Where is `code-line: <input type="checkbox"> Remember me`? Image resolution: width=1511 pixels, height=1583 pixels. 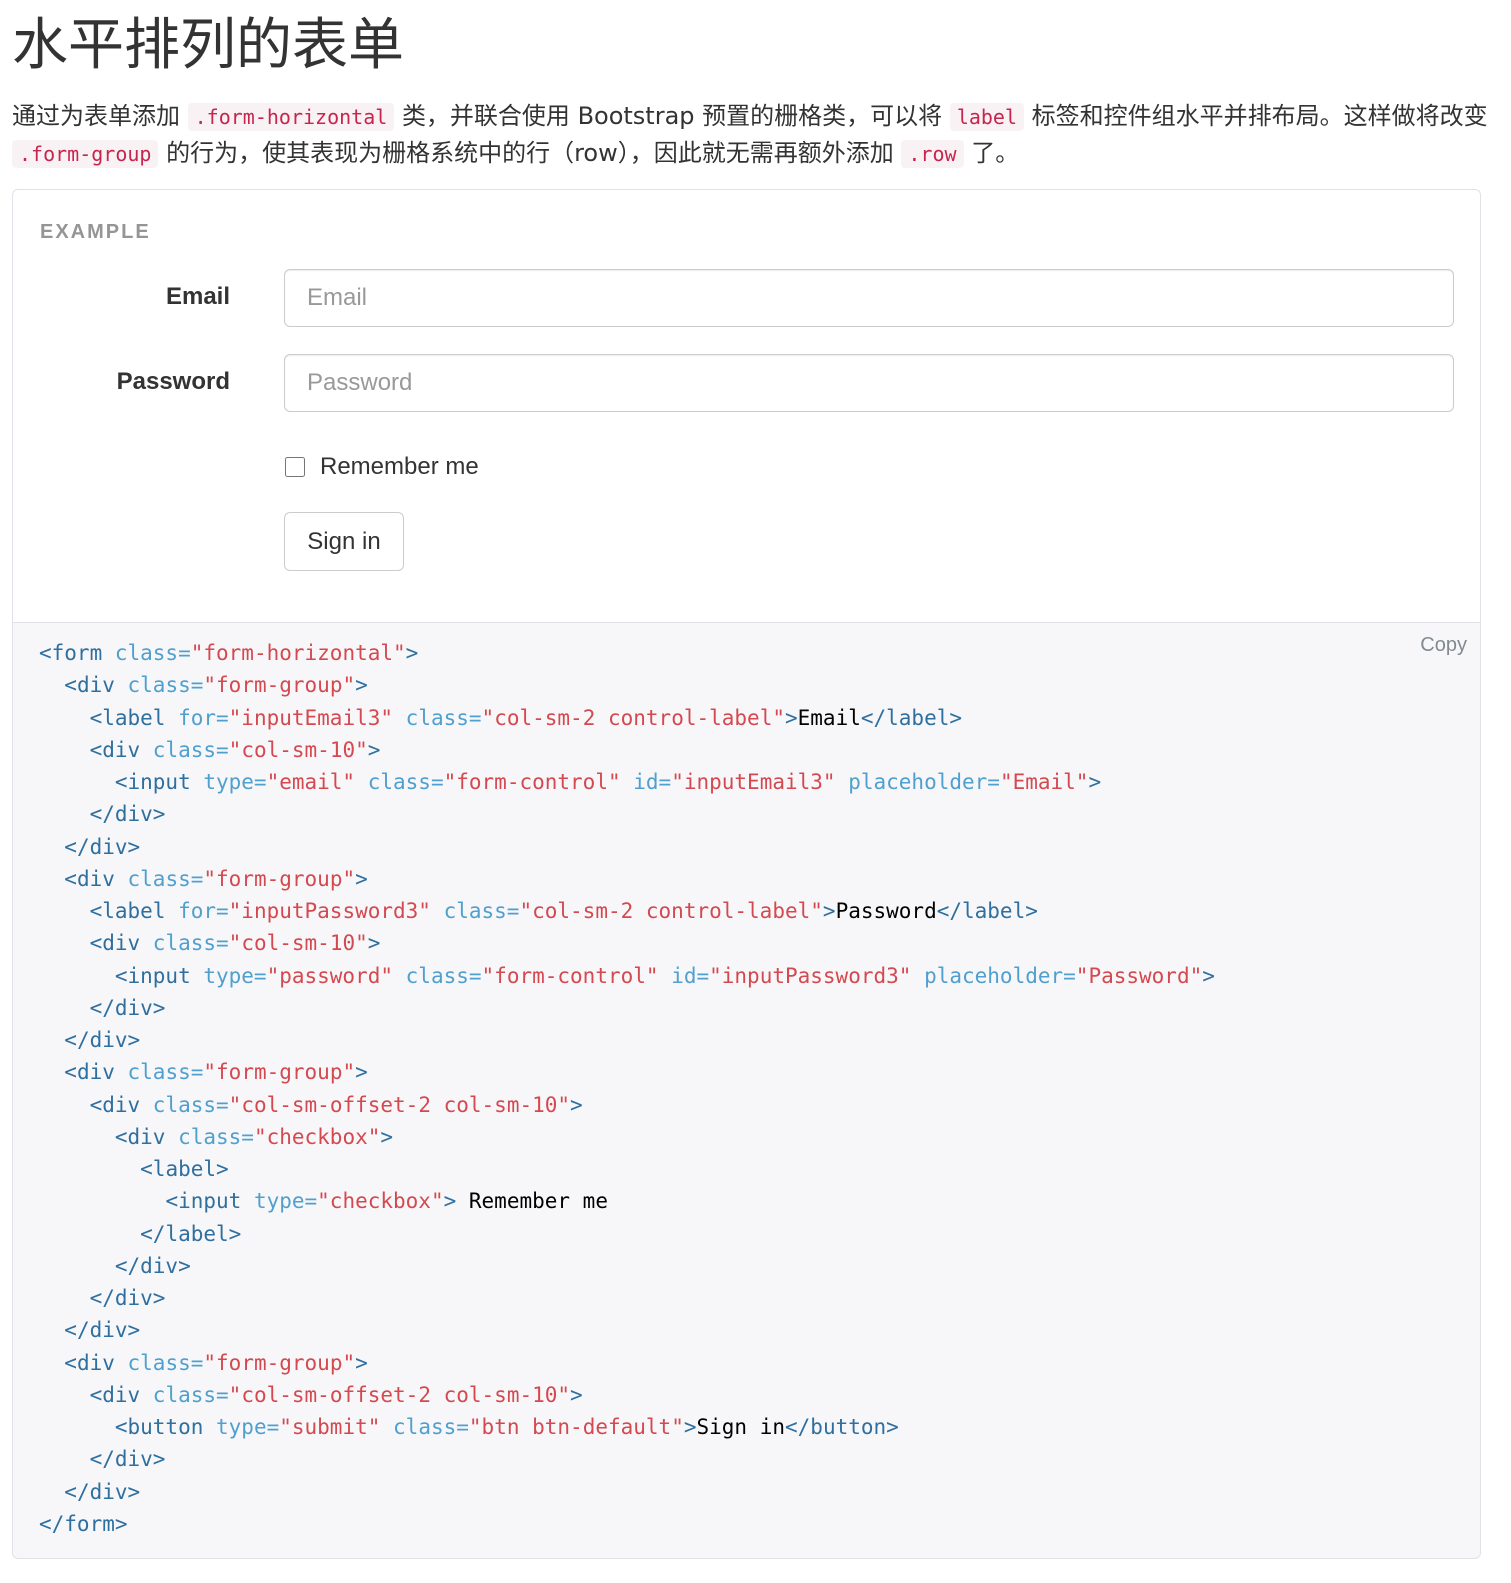
code-line: <input type="checkbox"> Remember me is located at coordinates (627, 1201).